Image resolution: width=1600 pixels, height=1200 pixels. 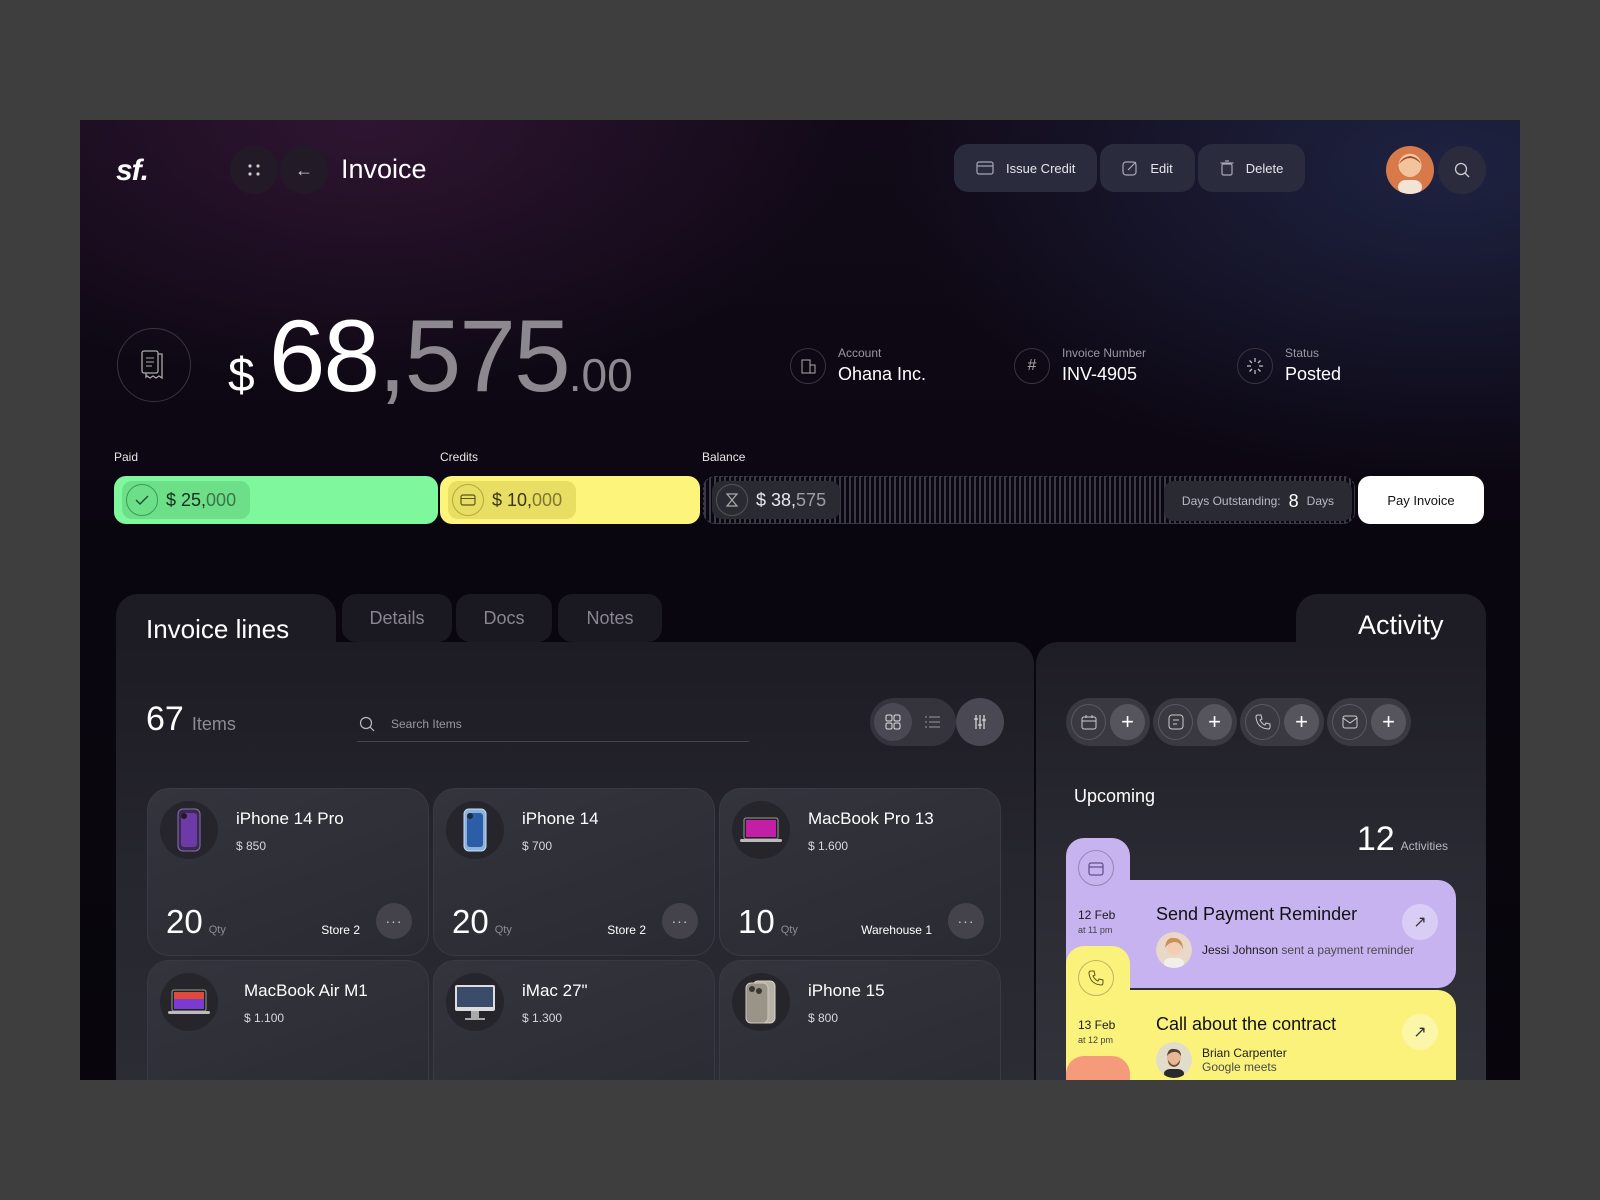 I want to click on event-detail: sent a payment reminder, so click(x=1348, y=950).